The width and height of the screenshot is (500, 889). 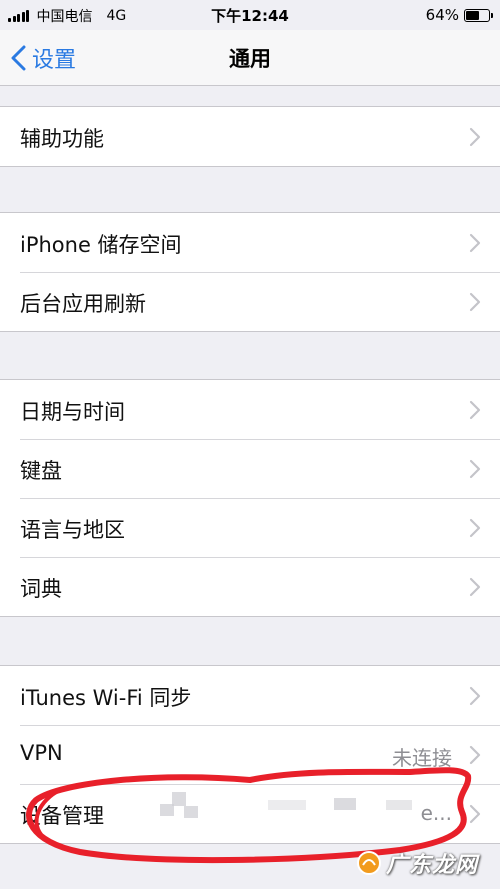 I want to click on settings-group-storage: iPhone 储存空间 后台应用刷新, so click(x=250, y=272).